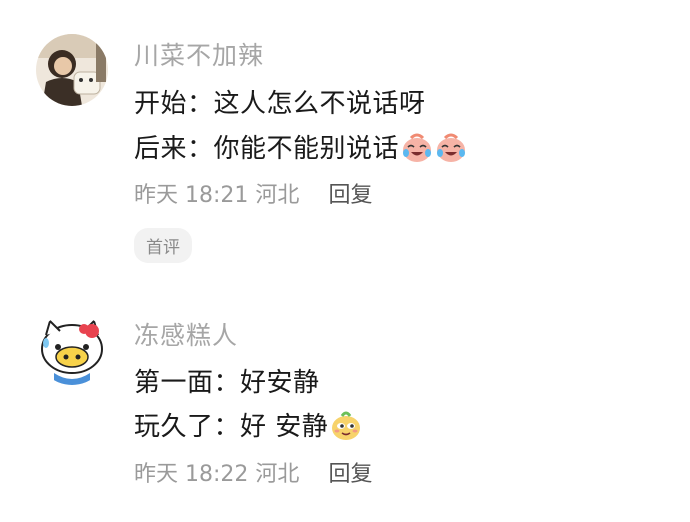 The image size is (690, 522). I want to click on smirk-emoji-icon, so click(346, 425).